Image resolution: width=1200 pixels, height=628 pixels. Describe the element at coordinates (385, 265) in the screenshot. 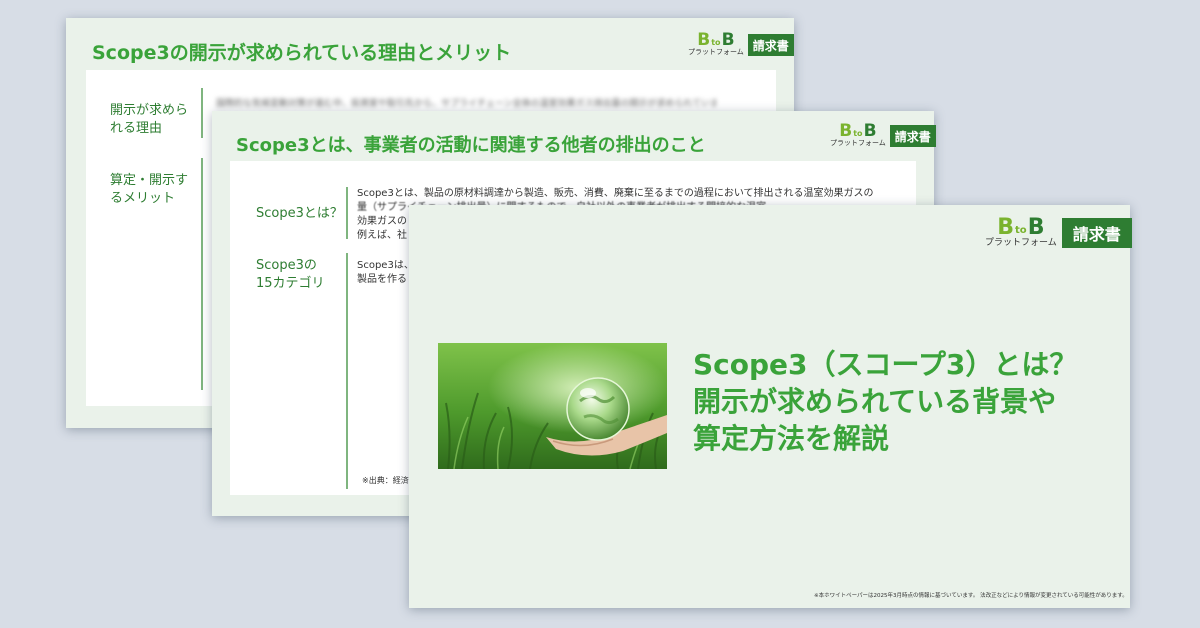

I see `categories-text-1: Scope3は、` at that location.